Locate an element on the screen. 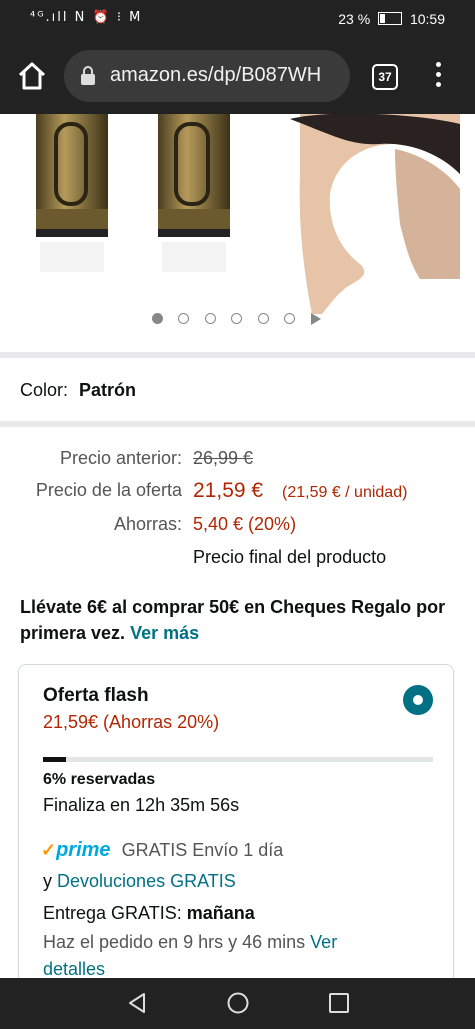 This screenshot has width=475, height=1029. order-cutoff-text: Haz el pedido en 9 hrs y 46 mins is located at coordinates (174, 942).